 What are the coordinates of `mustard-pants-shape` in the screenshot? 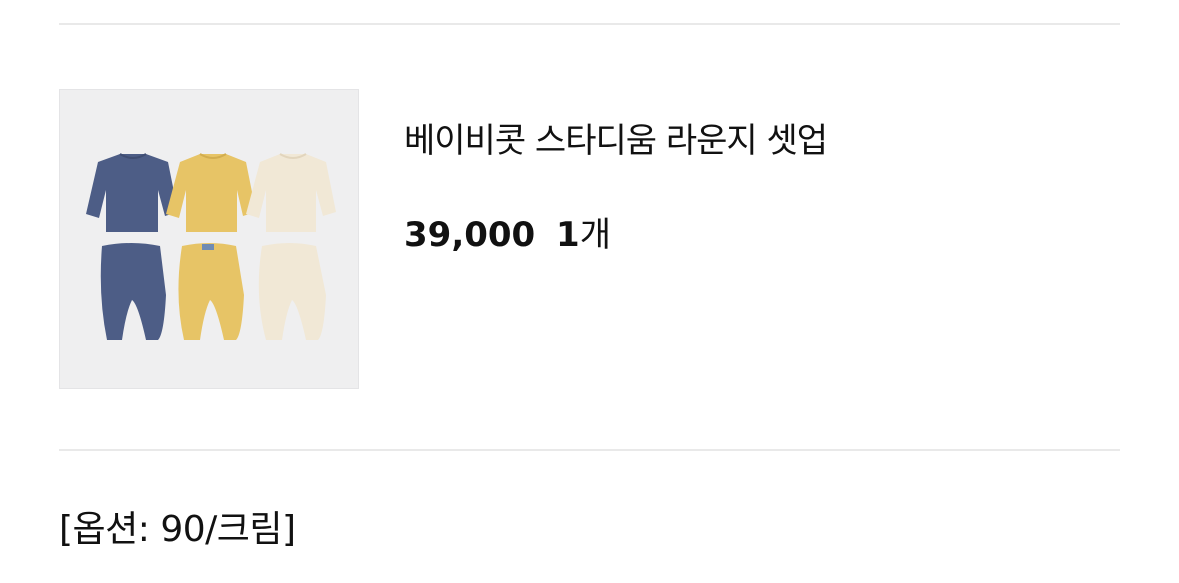 It's located at (211, 291).